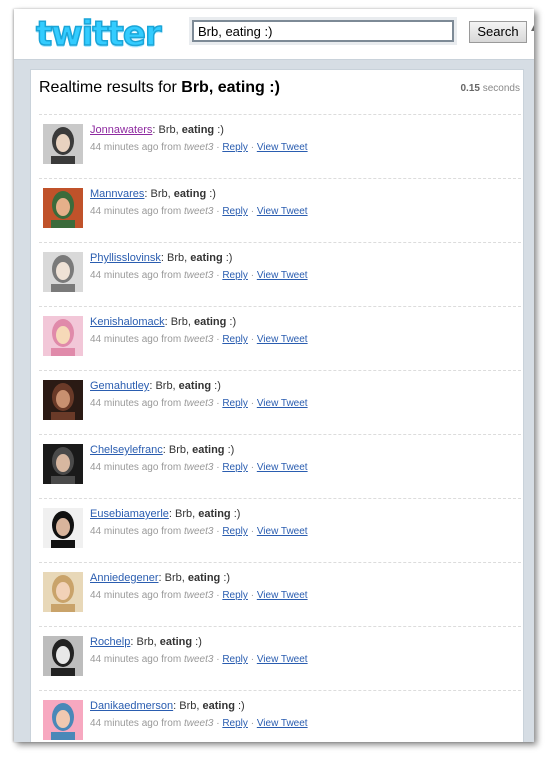  Describe the element at coordinates (531, 28) in the screenshot. I see `scroll-arrow-icon: ▲` at that location.